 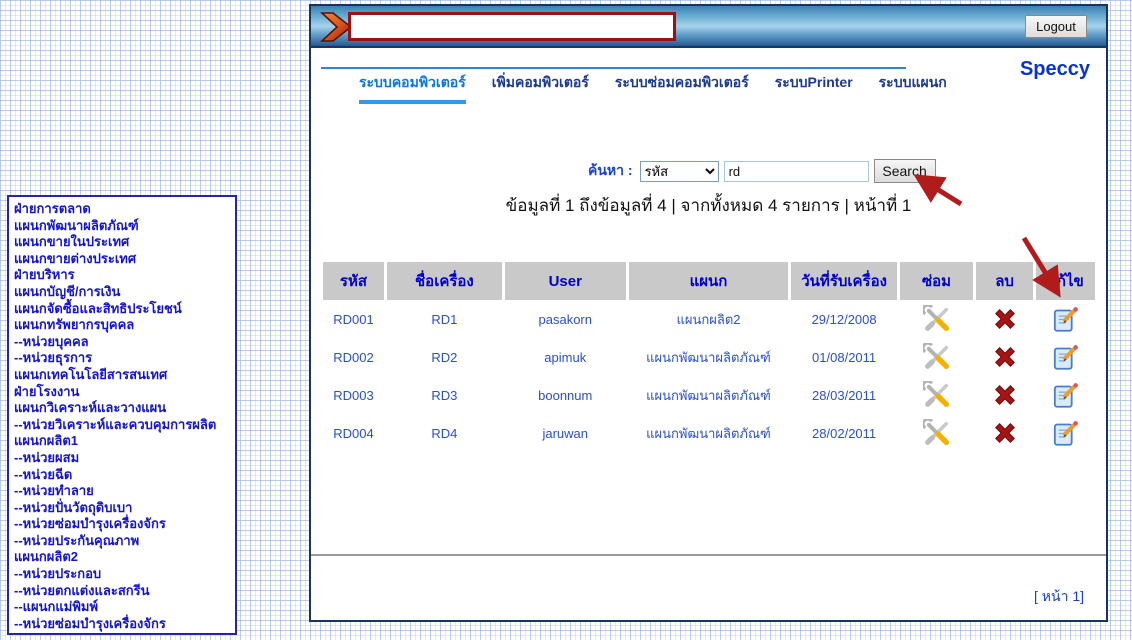 I want to click on sidebar-item: --หน่วยประกอบ, so click(x=122, y=574).